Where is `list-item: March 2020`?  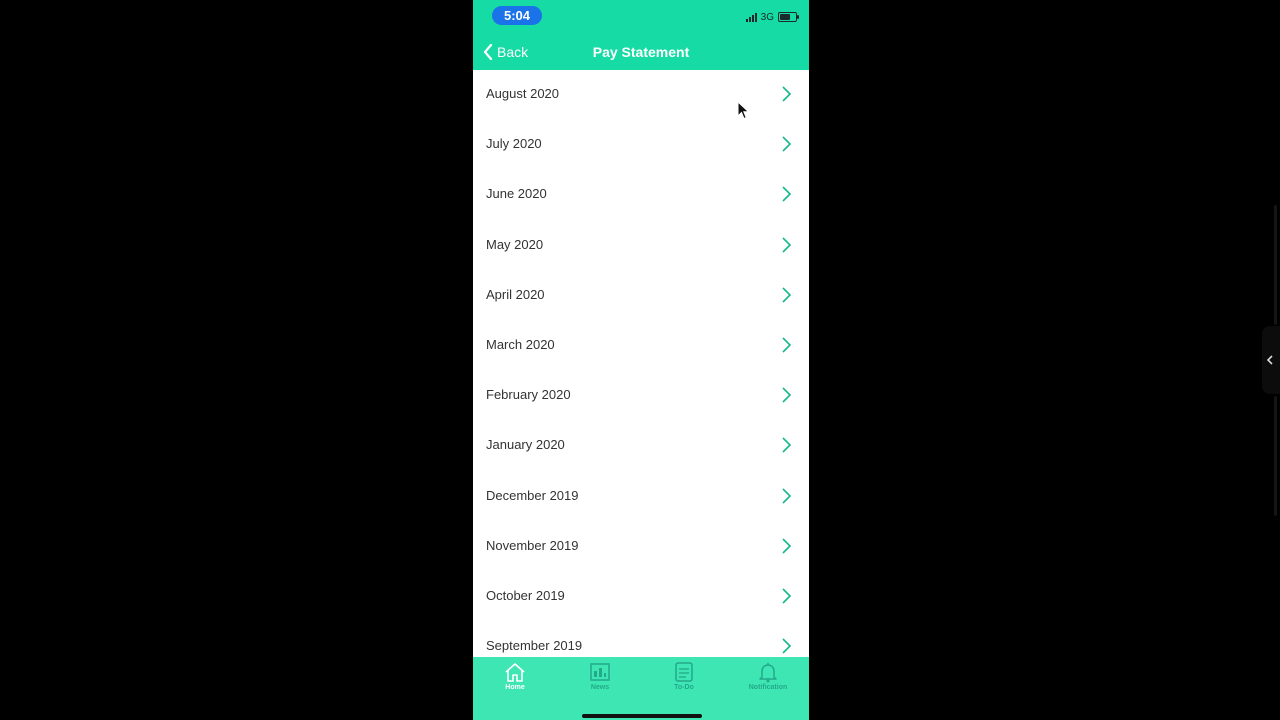 list-item: March 2020 is located at coordinates (641, 346).